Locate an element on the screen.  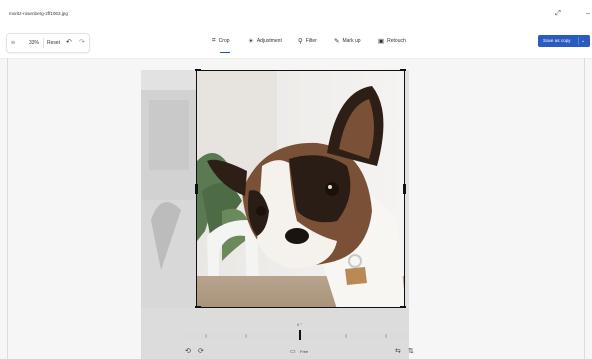
save-as-copy-button: Save as copy ⌄ is located at coordinates (564, 41).